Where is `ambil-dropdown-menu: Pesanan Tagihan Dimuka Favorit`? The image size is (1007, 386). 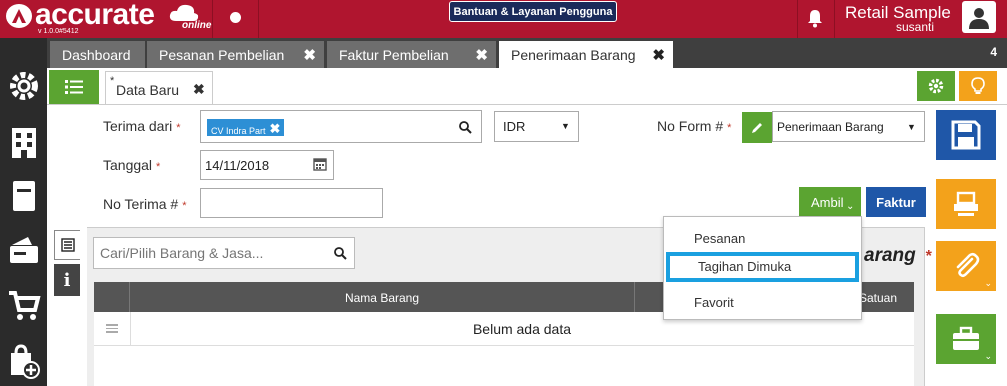
ambil-dropdown-menu: Pesanan Tagihan Dimuka Favorit is located at coordinates (762, 268).